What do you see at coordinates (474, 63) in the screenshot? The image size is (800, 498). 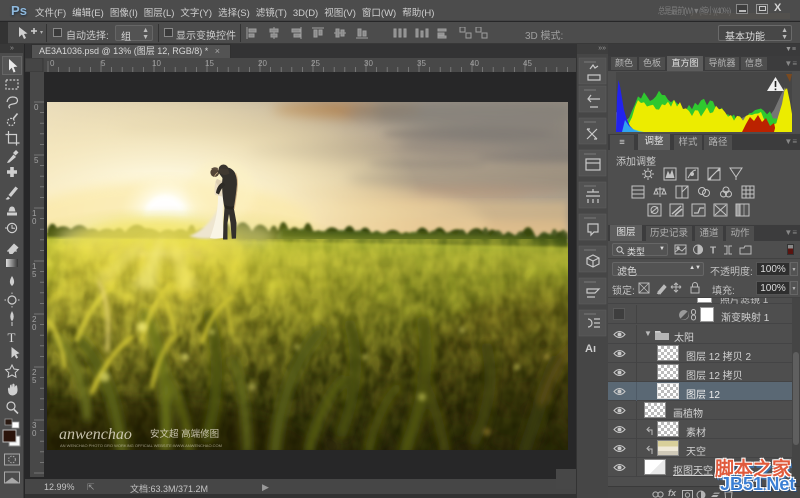 I see `svg-text: 40` at bounding box center [474, 63].